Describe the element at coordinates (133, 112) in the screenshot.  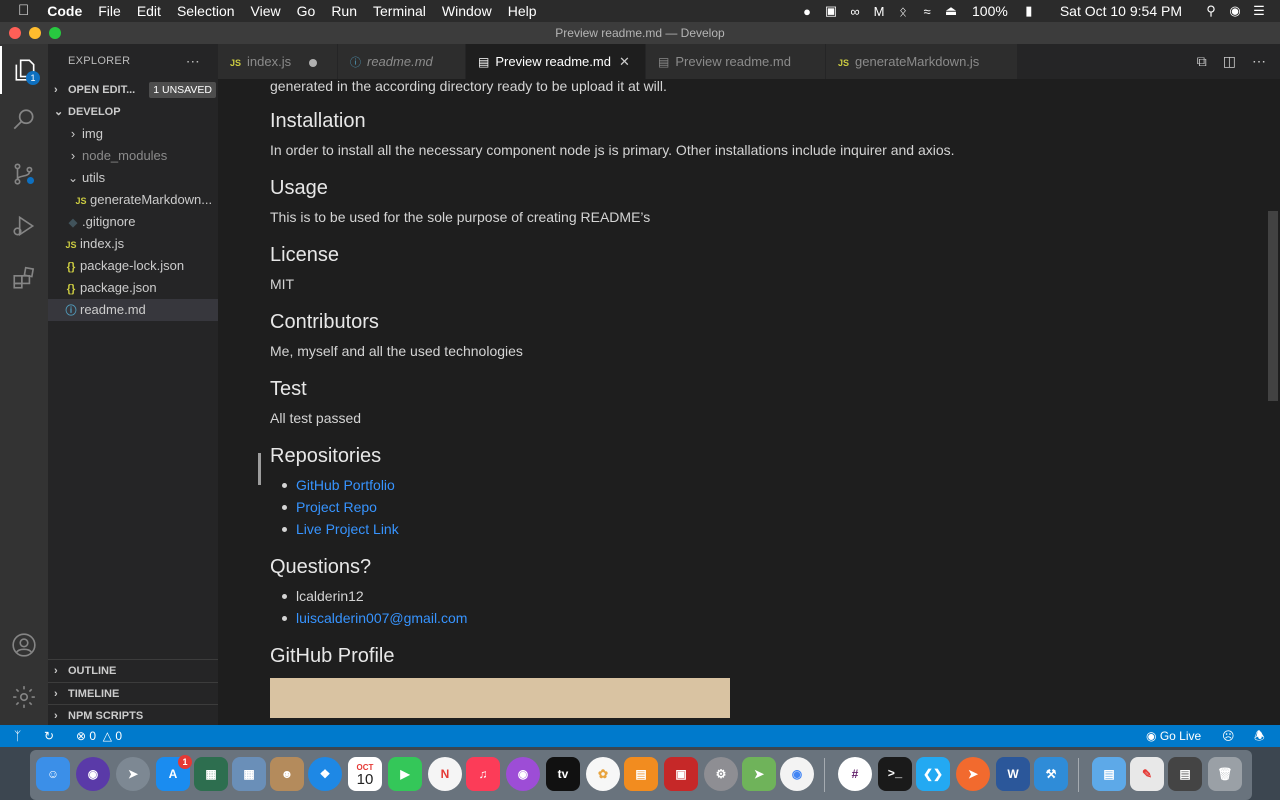
I see `develop-folder-section: ⌄ DEVELOP` at that location.